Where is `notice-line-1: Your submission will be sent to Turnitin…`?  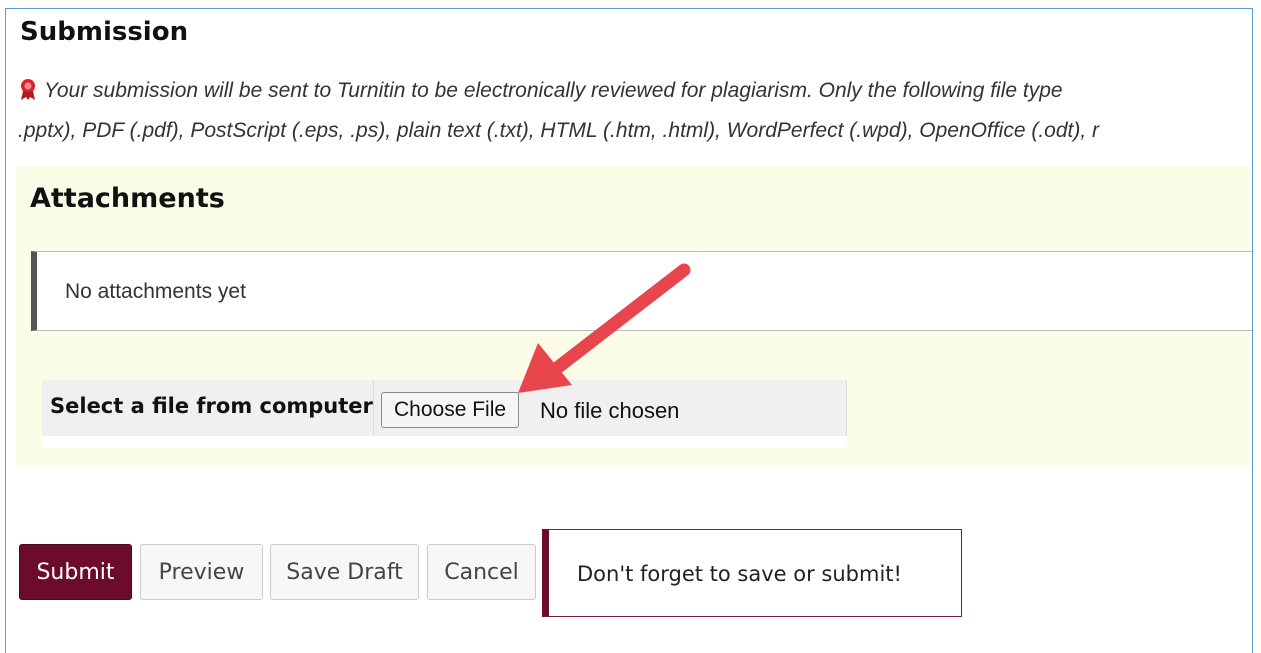 notice-line-1: Your submission will be sent to Turnitin… is located at coordinates (553, 90).